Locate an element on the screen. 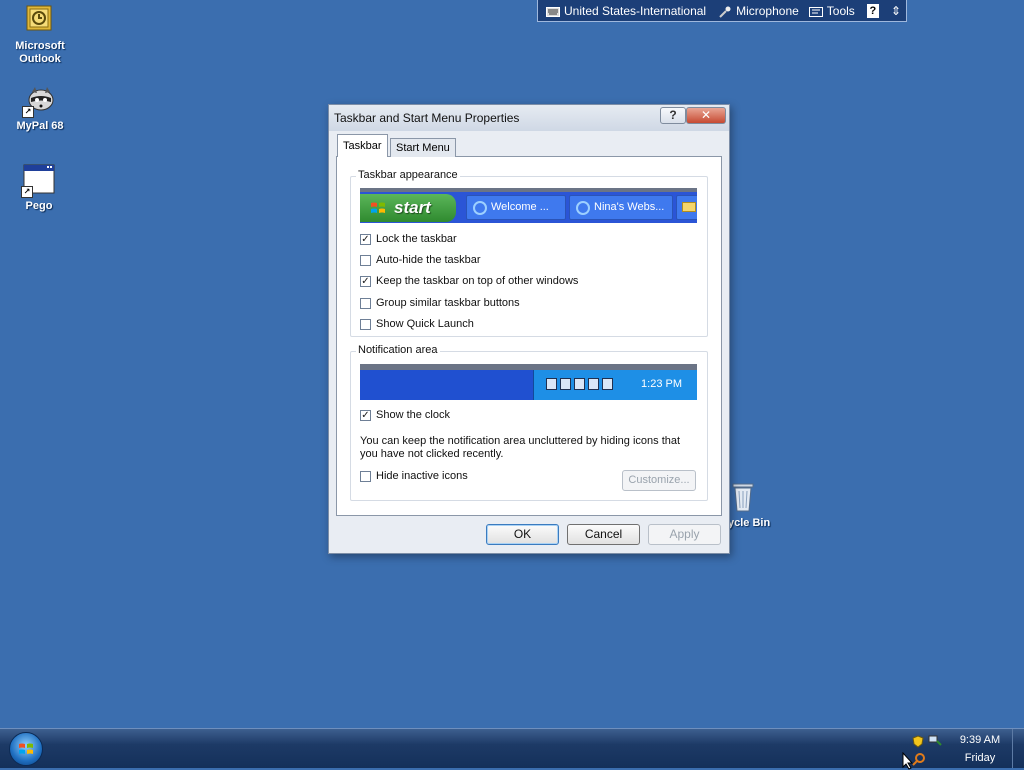 This screenshot has height=770, width=1024. desktop-icon-label: Pego is located at coordinates (39, 206).